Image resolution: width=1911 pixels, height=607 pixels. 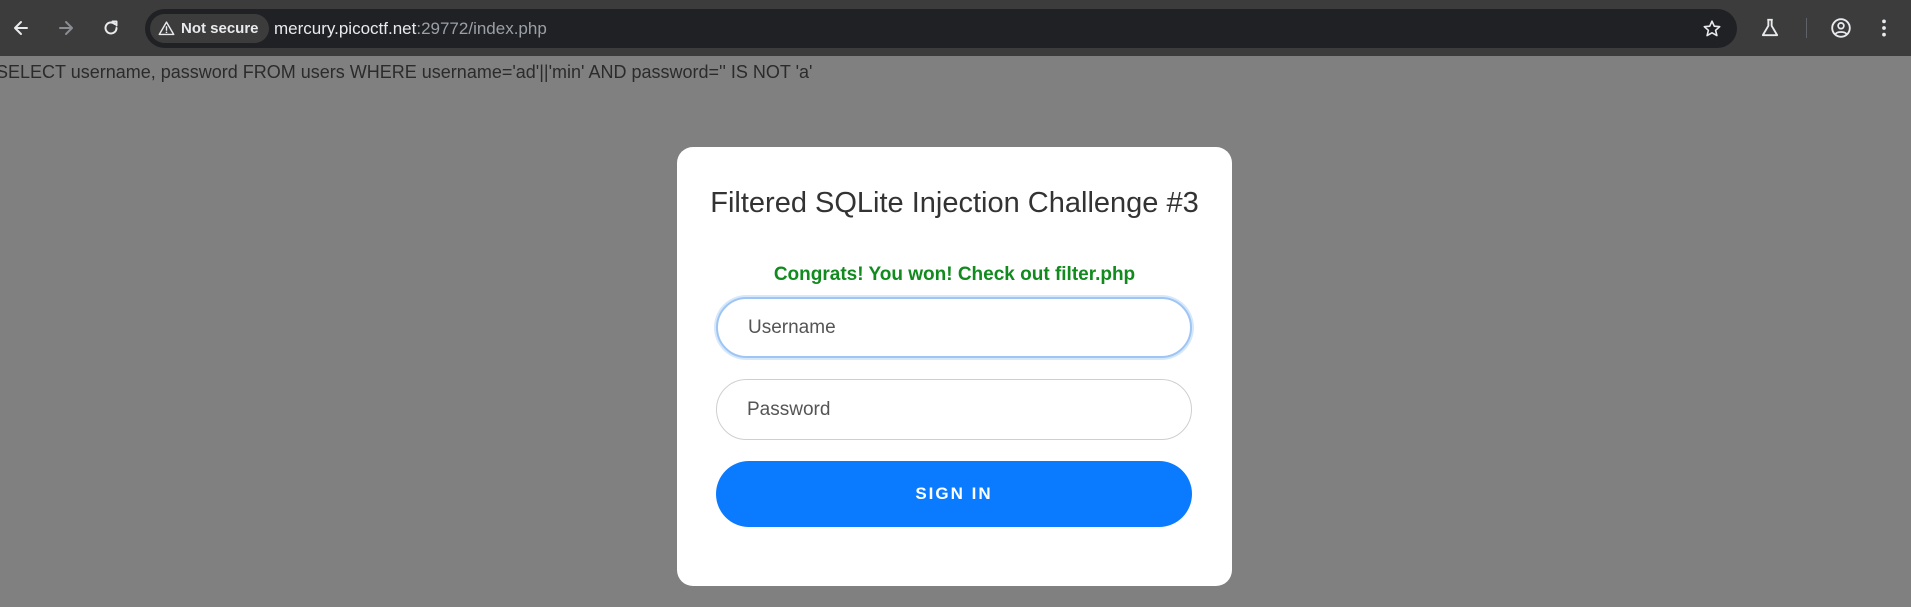 I want to click on back-button, so click(x=21, y=28).